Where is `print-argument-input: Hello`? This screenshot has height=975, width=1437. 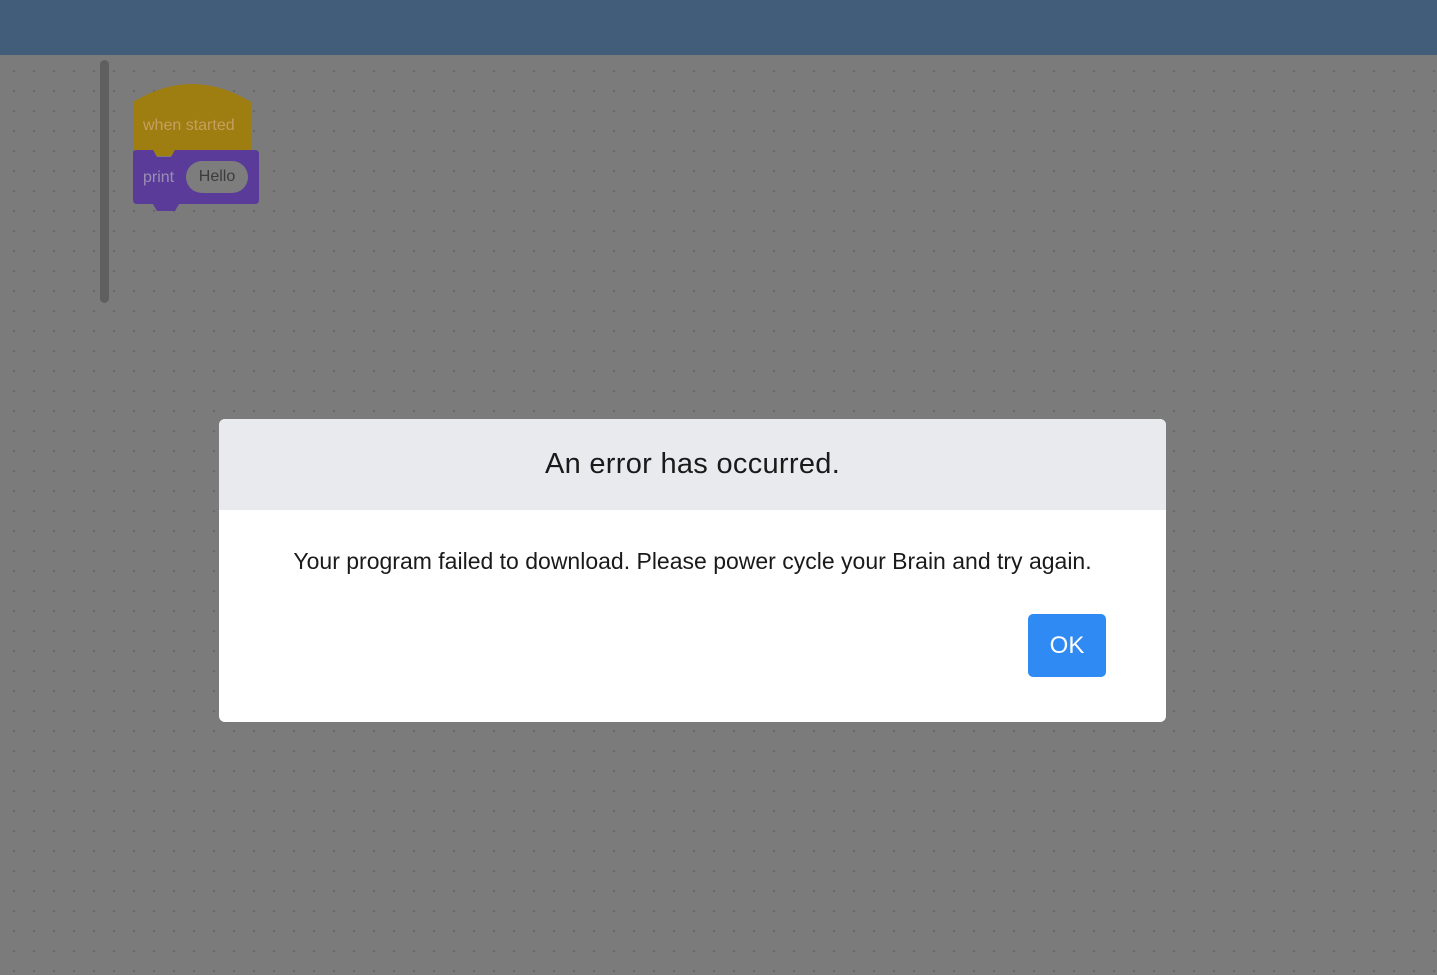 print-argument-input: Hello is located at coordinates (217, 177).